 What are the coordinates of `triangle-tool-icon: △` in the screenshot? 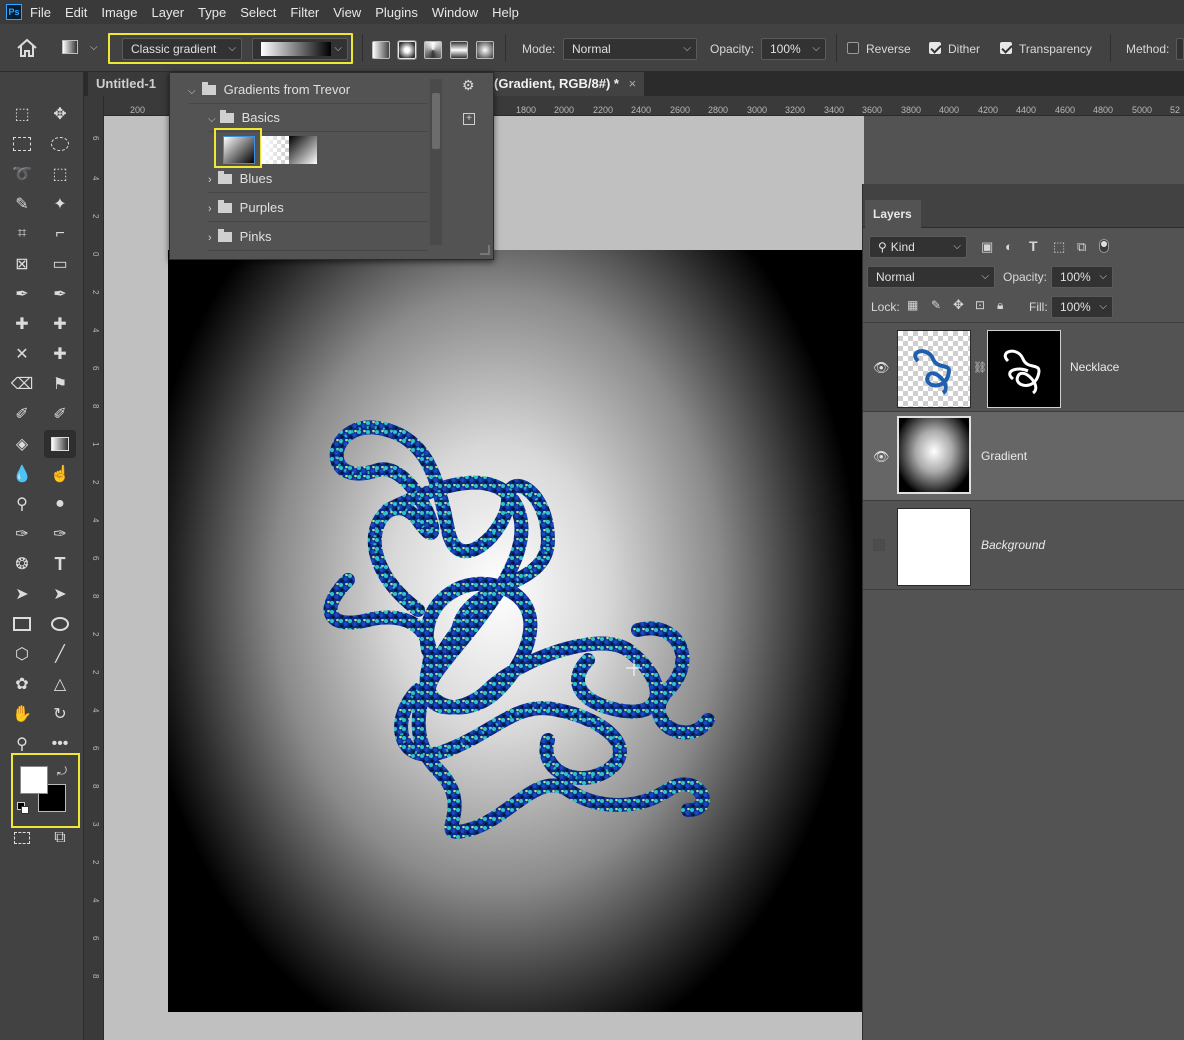 It's located at (60, 684).